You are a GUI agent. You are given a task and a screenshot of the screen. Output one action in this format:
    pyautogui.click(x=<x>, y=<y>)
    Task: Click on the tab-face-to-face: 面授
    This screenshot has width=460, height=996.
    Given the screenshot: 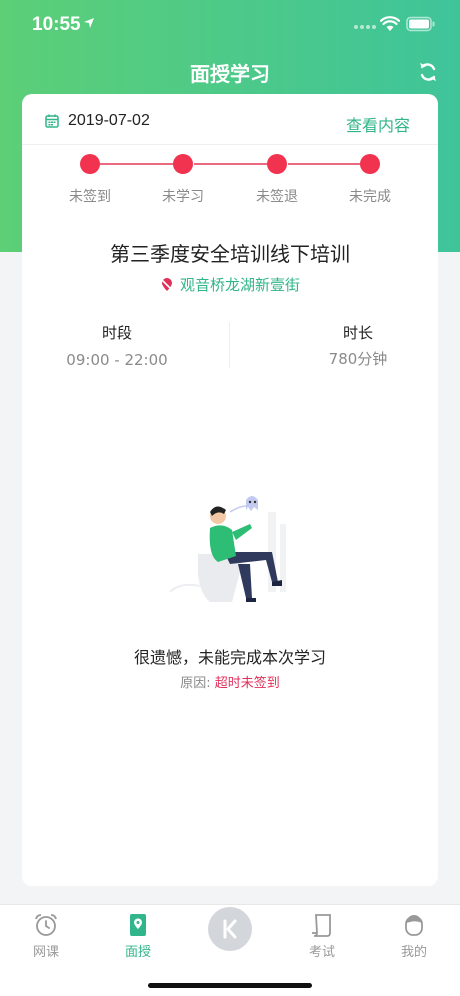 What is the action you would take?
    pyautogui.click(x=138, y=939)
    